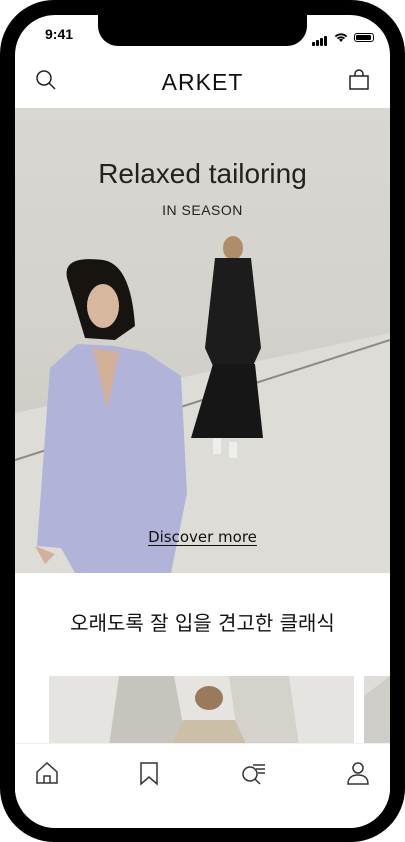 The width and height of the screenshot is (405, 842). Describe the element at coordinates (202, 30) in the screenshot. I see `device-notch` at that location.